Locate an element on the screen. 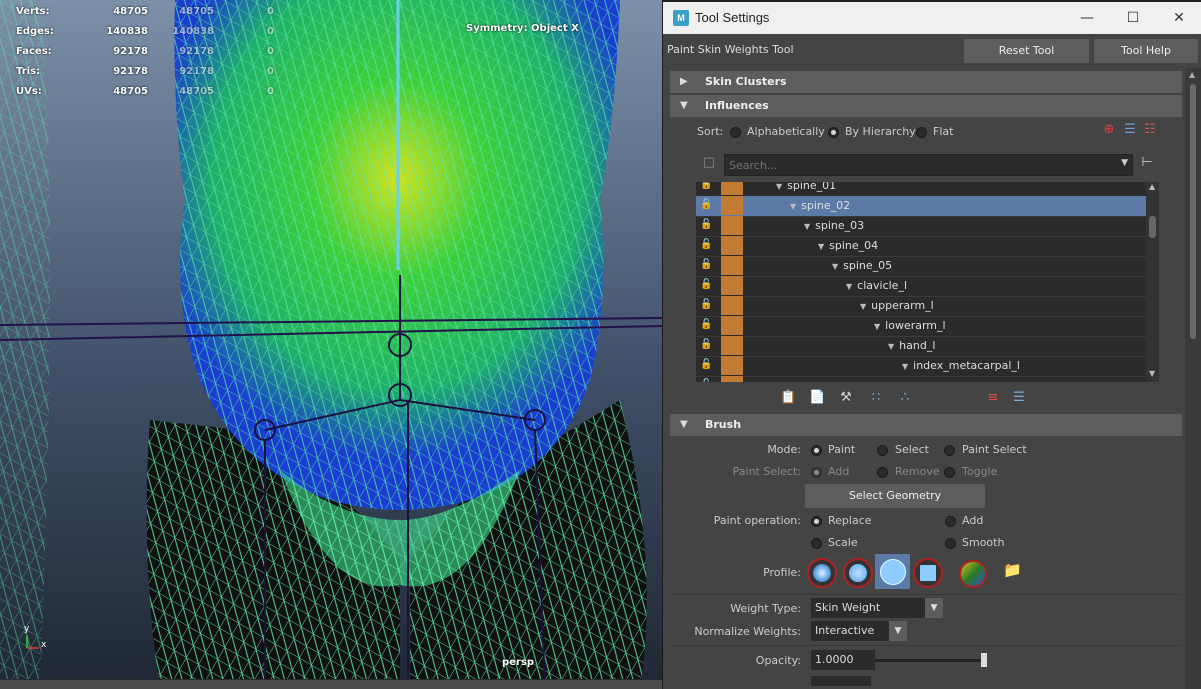  title-bar: M Tool Settings — ☐ ✕ is located at coordinates (932, 18).